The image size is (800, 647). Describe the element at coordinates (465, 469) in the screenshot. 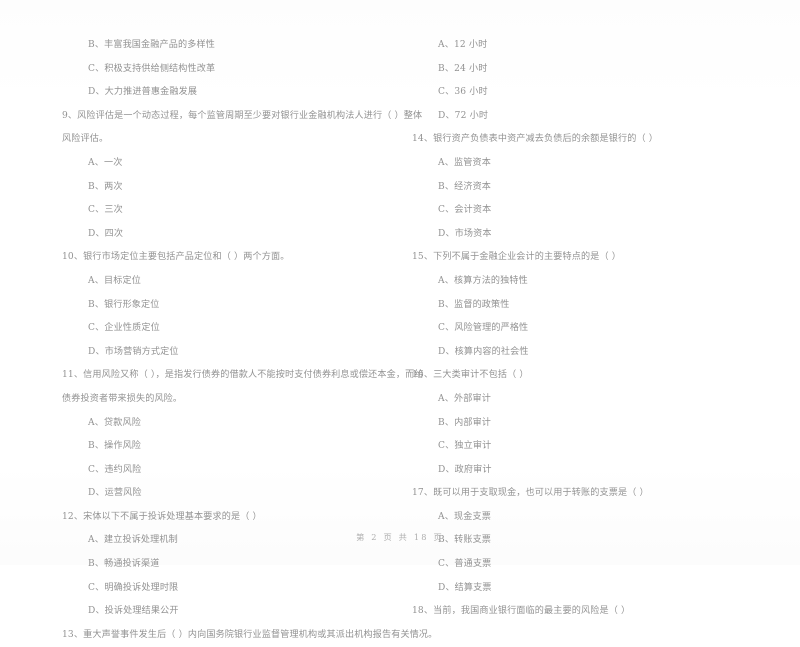

I see `option-item: D、政府审计` at that location.